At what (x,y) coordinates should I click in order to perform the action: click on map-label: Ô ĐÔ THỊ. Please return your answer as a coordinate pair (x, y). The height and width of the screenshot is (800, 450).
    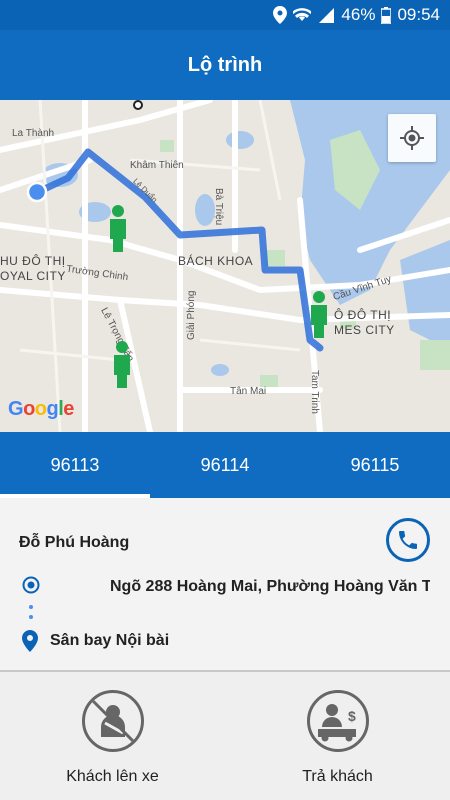
    Looking at the image, I should click on (363, 315).